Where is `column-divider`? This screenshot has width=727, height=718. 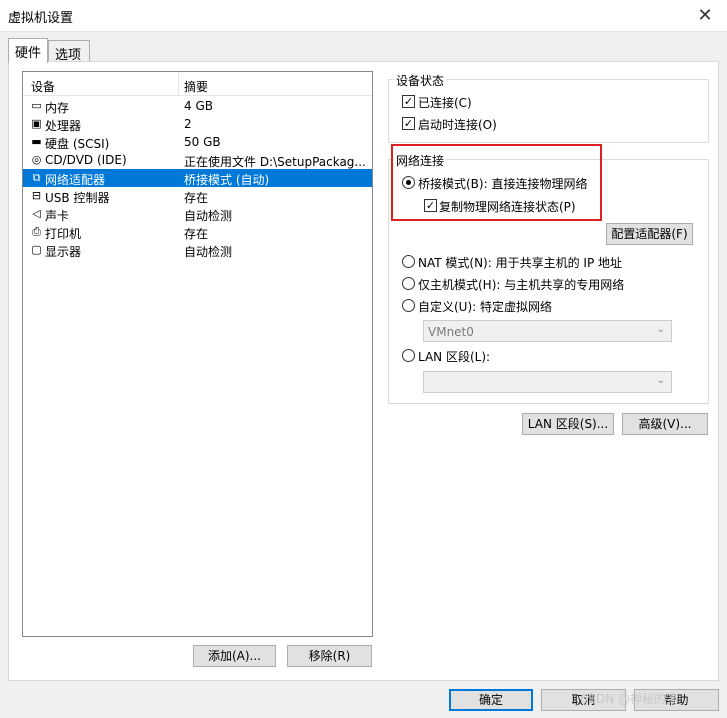
column-divider is located at coordinates (178, 84).